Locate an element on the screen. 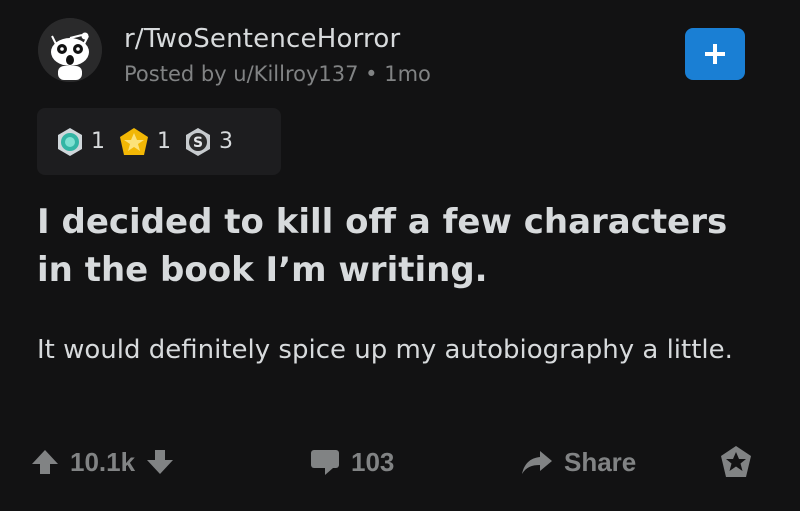  upvote-count: 10.1k is located at coordinates (103, 461).